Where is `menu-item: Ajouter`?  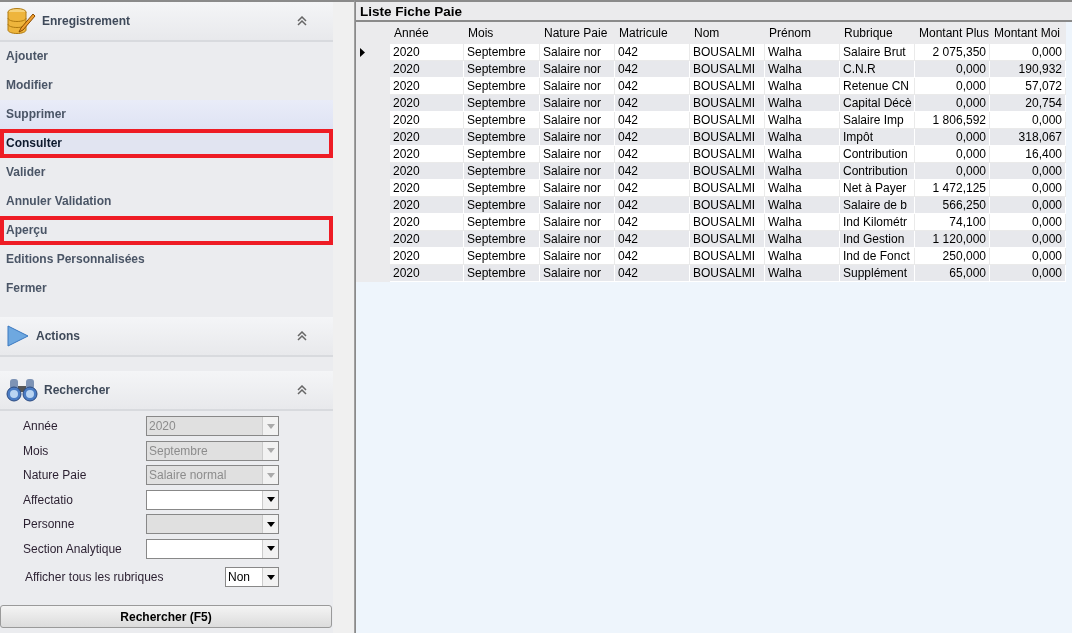
menu-item: Ajouter is located at coordinates (166, 56).